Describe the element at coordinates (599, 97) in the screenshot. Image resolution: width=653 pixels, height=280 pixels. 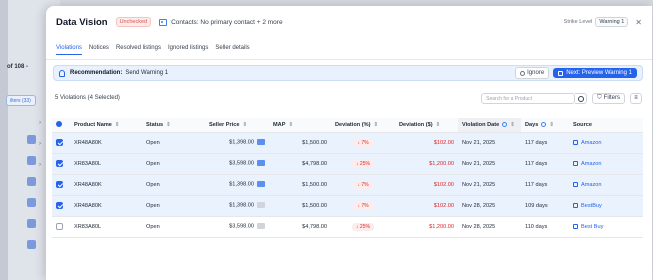
I see `filter-icon: ⛉` at that location.